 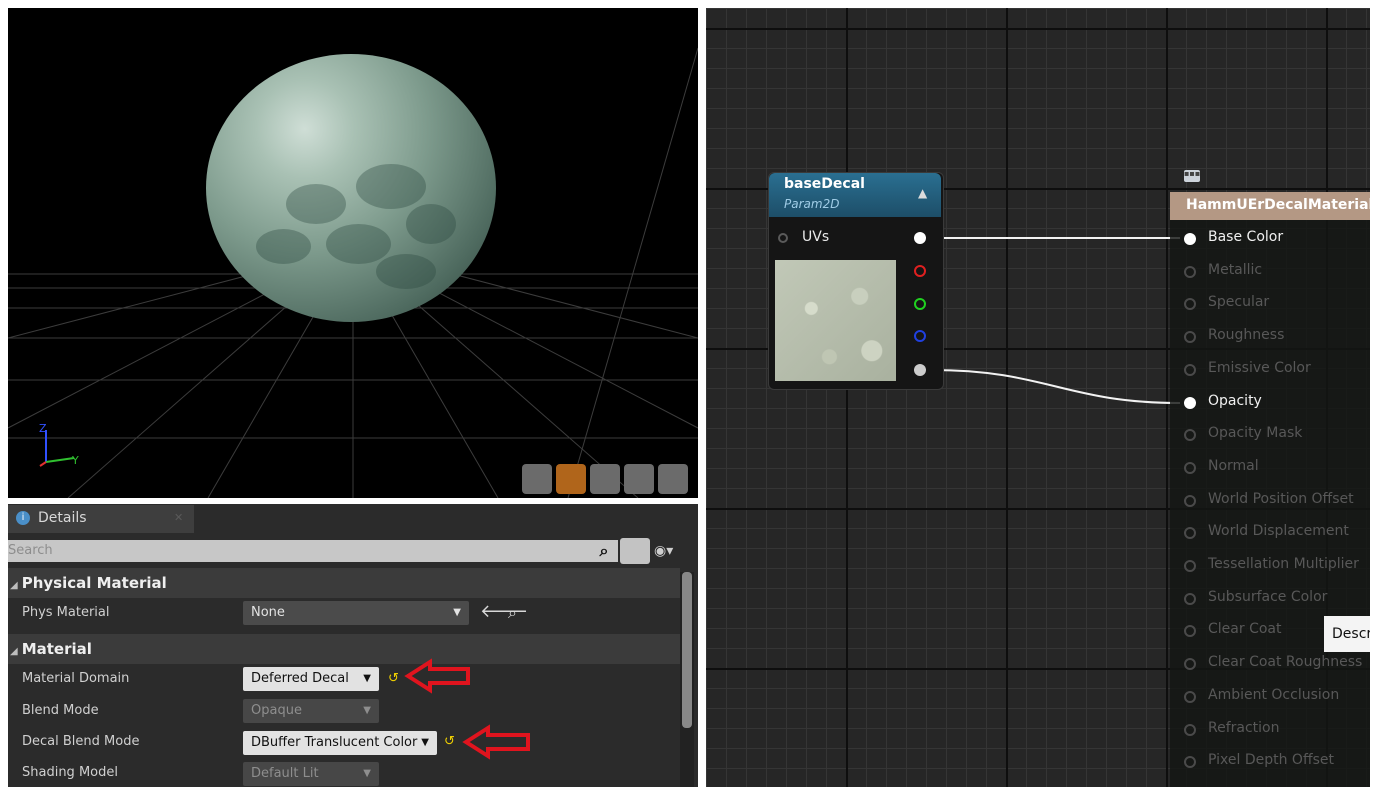 I want to click on section-material: ◢ Material, so click(x=344, y=649).